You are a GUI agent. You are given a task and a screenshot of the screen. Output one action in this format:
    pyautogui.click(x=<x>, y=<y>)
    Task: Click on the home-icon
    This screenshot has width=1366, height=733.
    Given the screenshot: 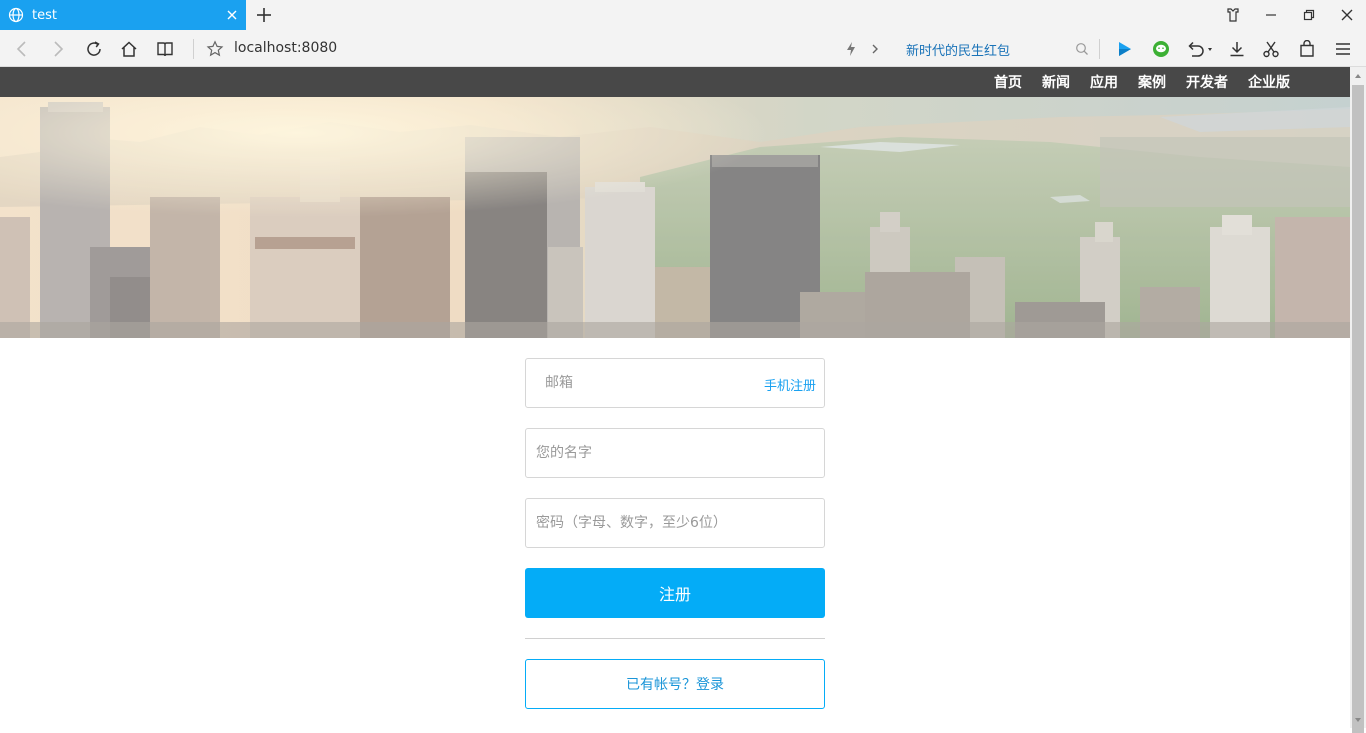 What is the action you would take?
    pyautogui.click(x=129, y=49)
    